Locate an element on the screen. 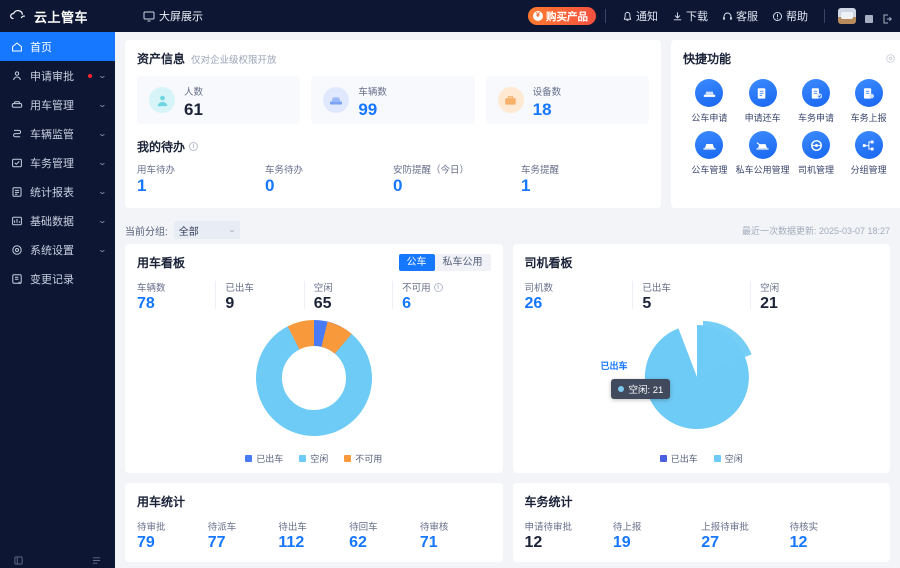 This screenshot has height=568, width=900. sidebar-item-report: 统计报表 ⌄ is located at coordinates (57, 191).